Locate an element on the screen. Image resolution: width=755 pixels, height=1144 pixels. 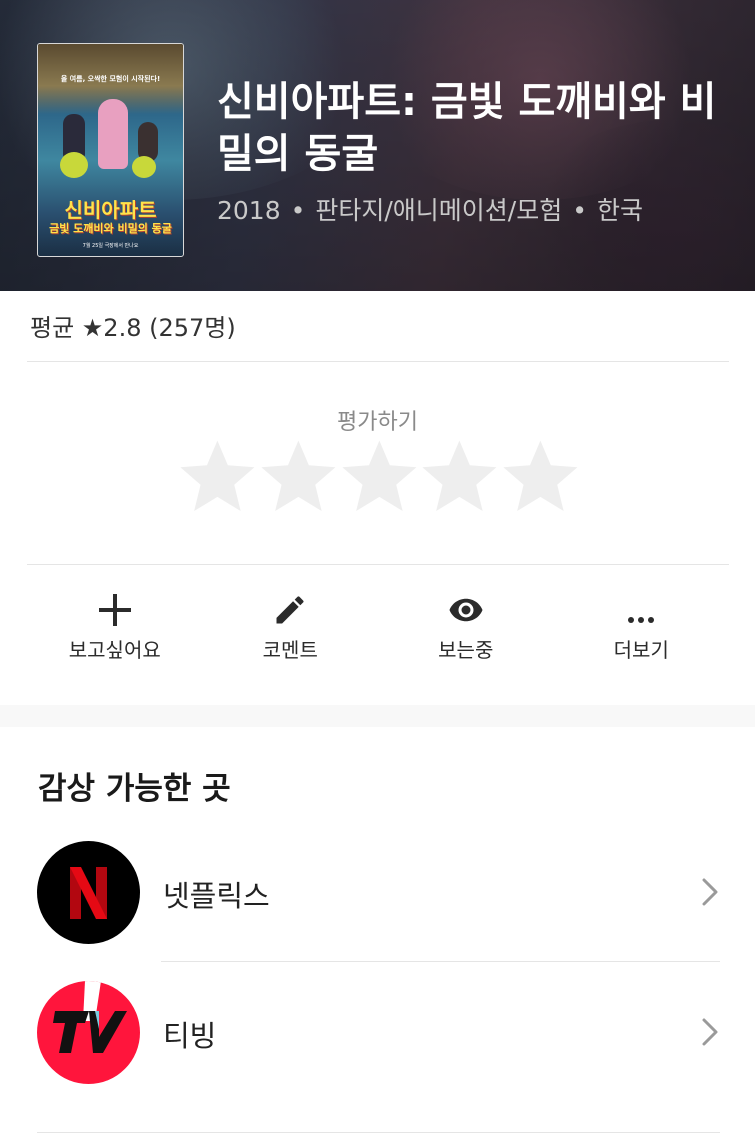
poster-subtitle: 금빛 도깨비와 비밀의 동굴 is located at coordinates (110, 228).